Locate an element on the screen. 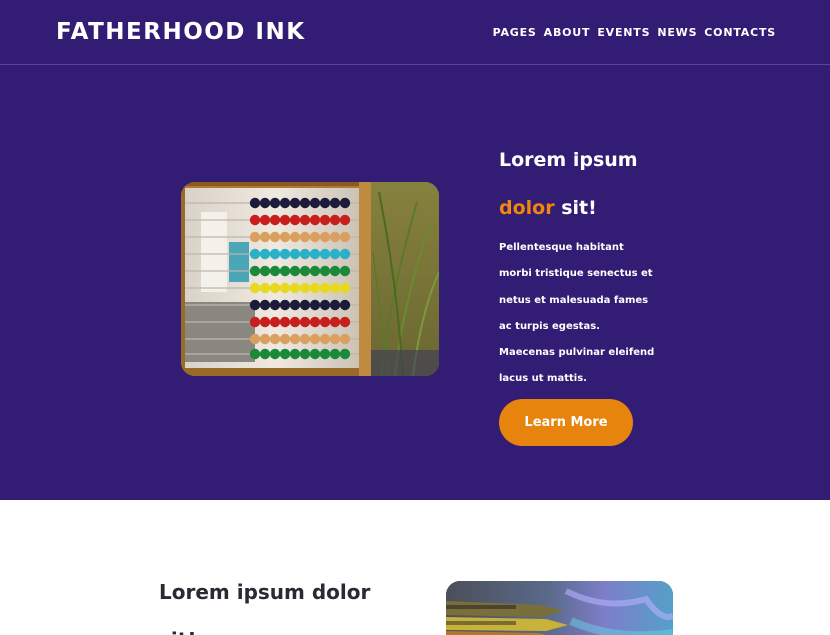  nav-item-contacts: CONTACTS is located at coordinates (740, 32).